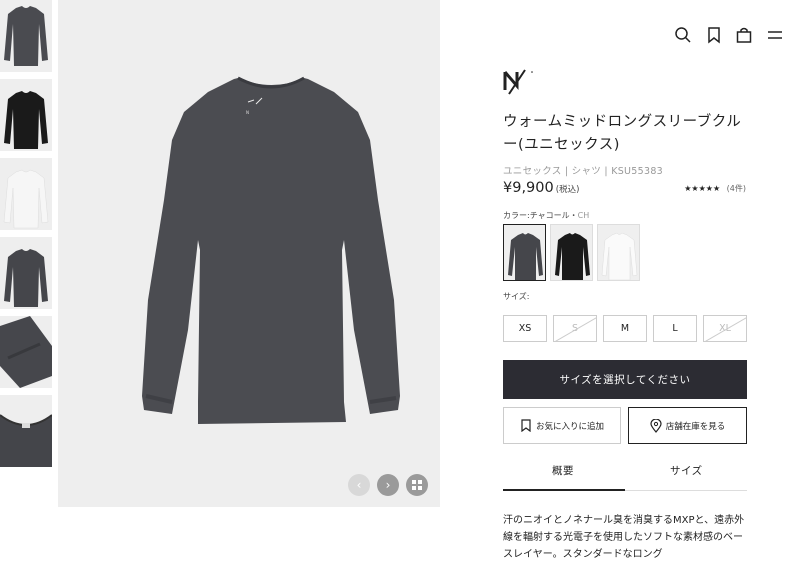 The width and height of the screenshot is (800, 568). I want to click on grid-icon, so click(417, 485).